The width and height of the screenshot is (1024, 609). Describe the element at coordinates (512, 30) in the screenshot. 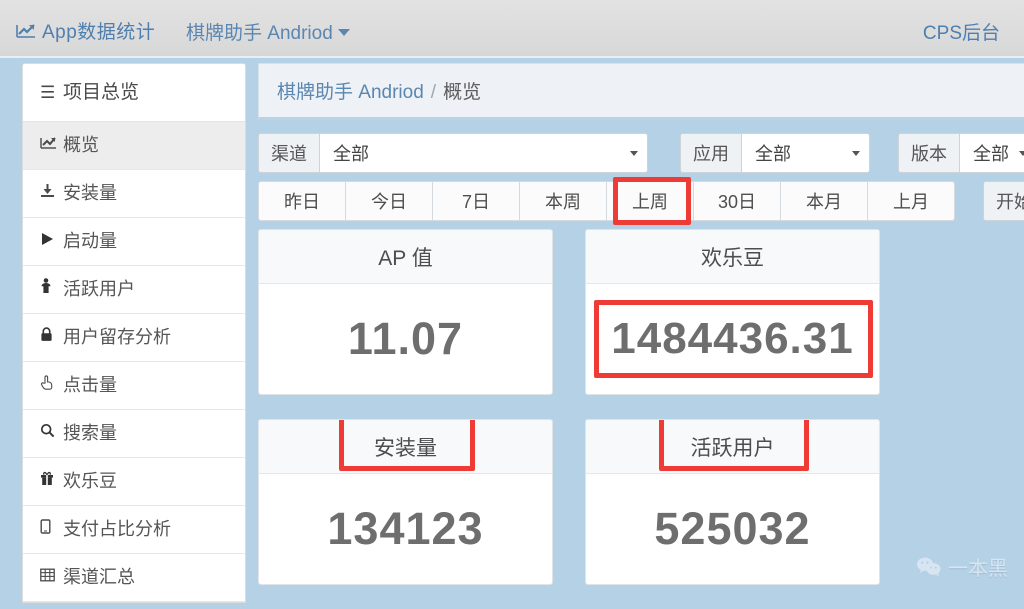

I see `top-navbar: App数据统计 棋牌助手 Andriod CPS后台` at that location.